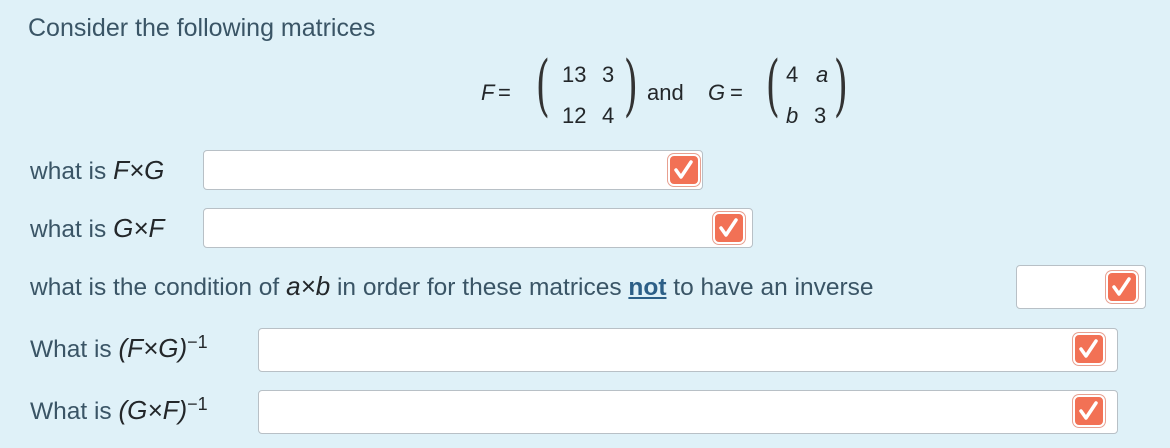  What do you see at coordinates (139, 170) in the screenshot?
I see `question-1-expr: F×G` at bounding box center [139, 170].